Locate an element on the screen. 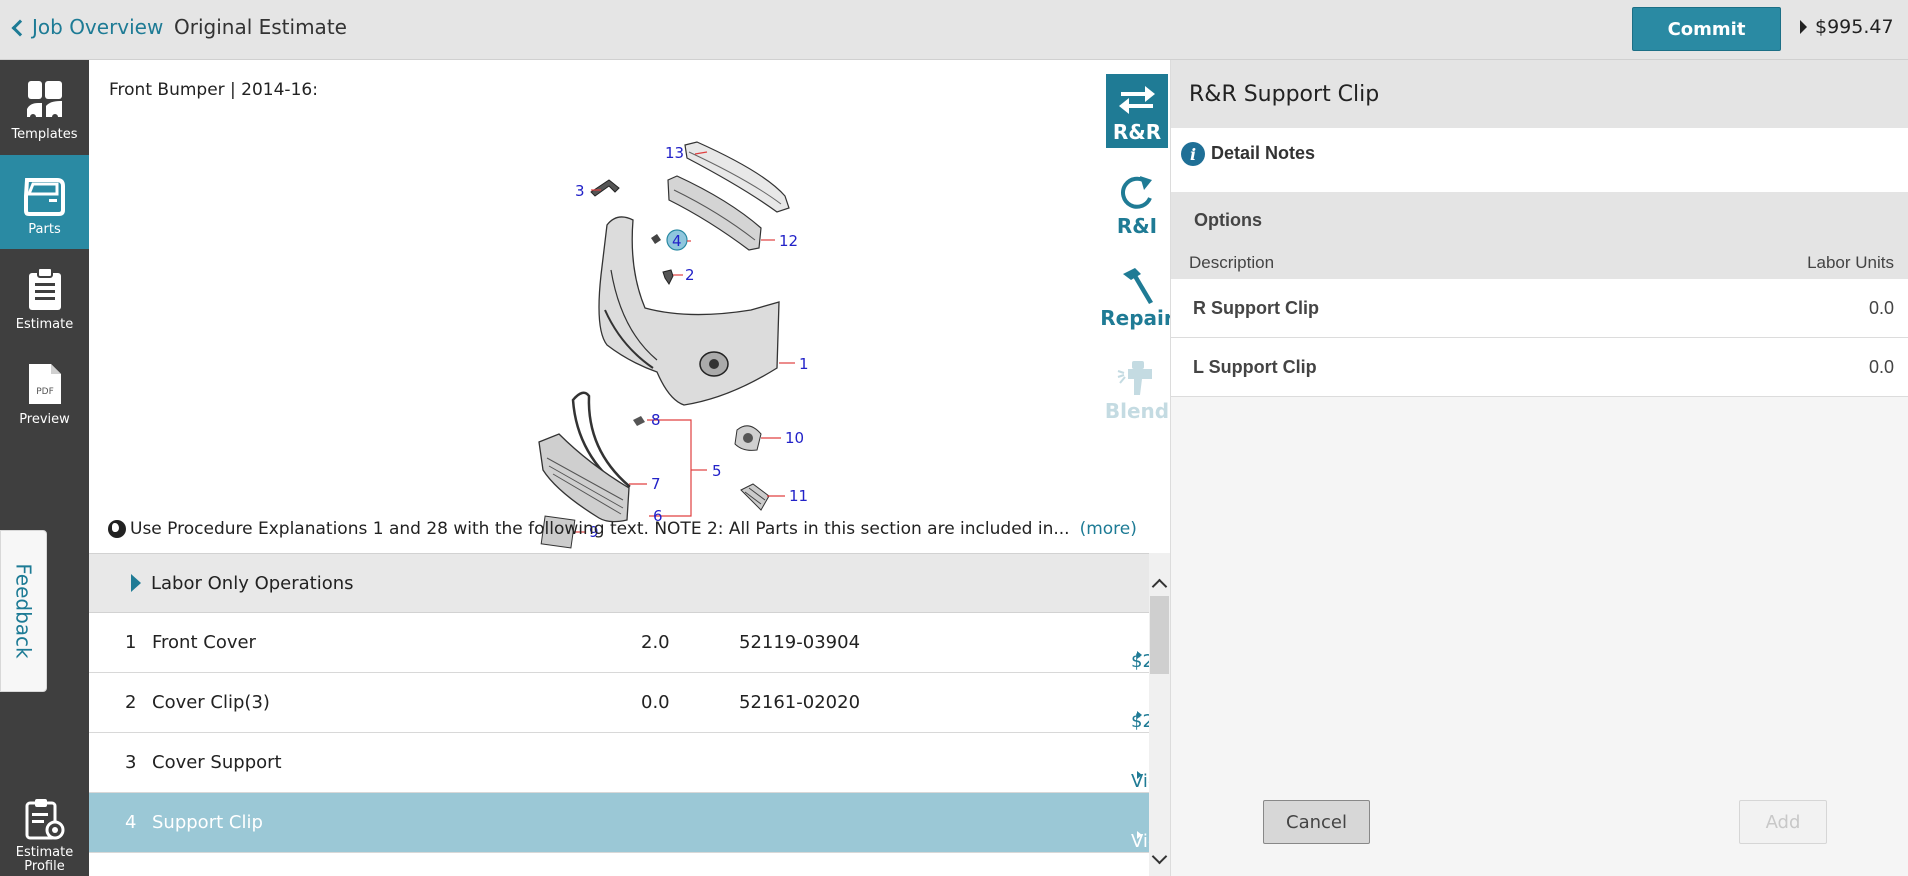 Image resolution: width=1908 pixels, height=876 pixels. callout-8: 8 is located at coordinates (656, 420).